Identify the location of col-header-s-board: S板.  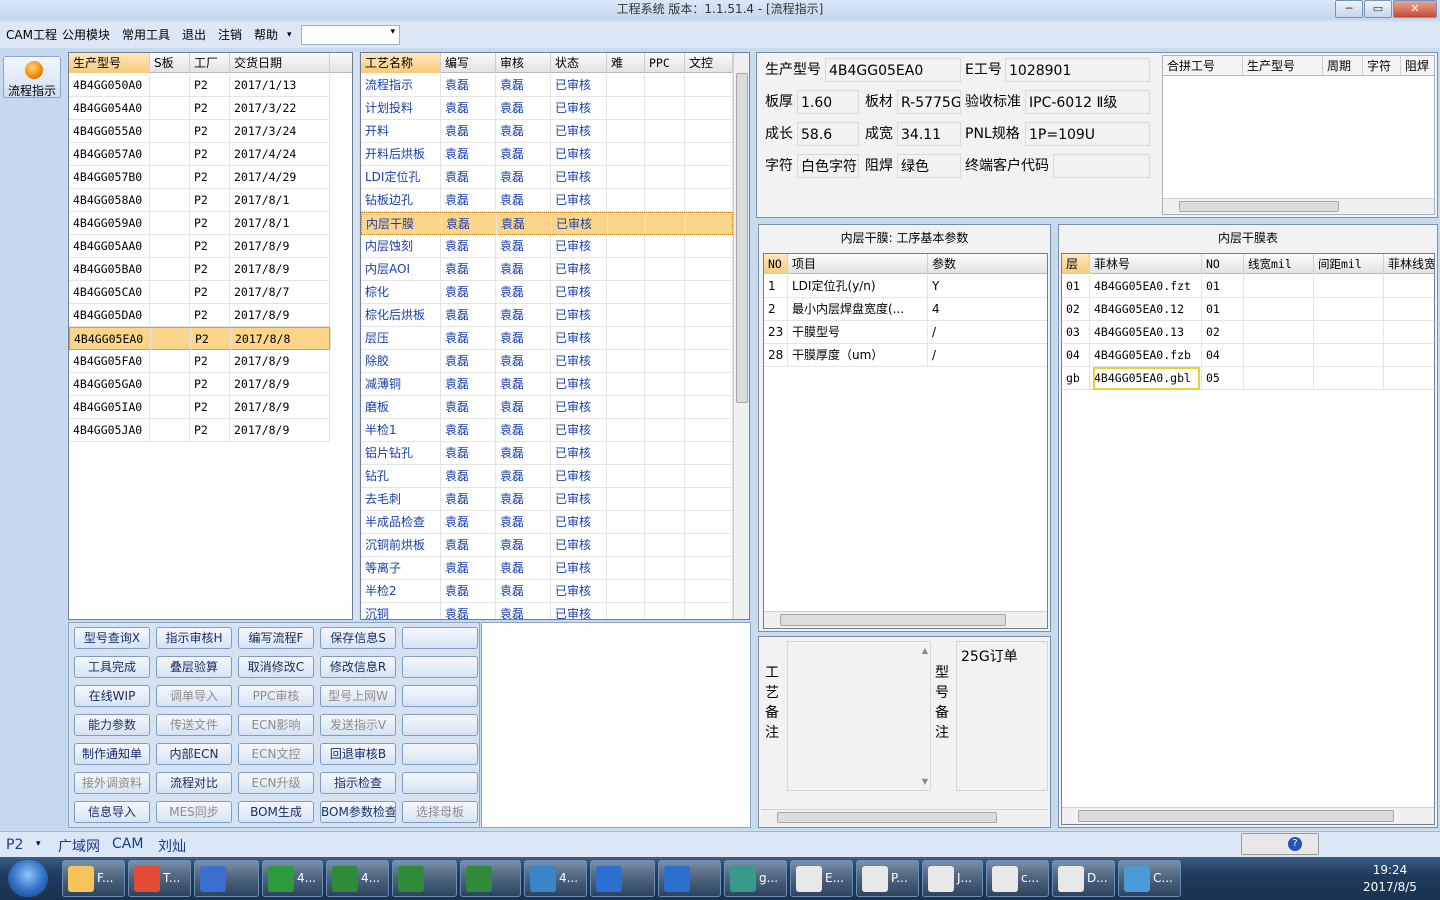
(170, 63).